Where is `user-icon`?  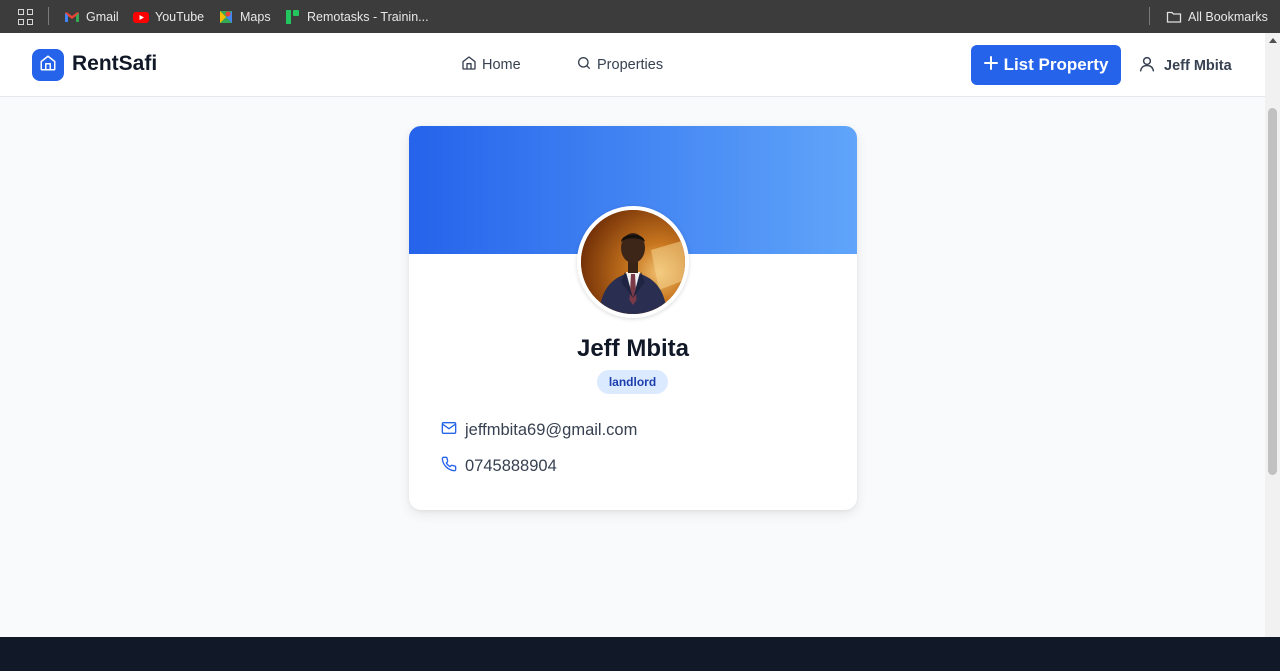 user-icon is located at coordinates (1147, 66).